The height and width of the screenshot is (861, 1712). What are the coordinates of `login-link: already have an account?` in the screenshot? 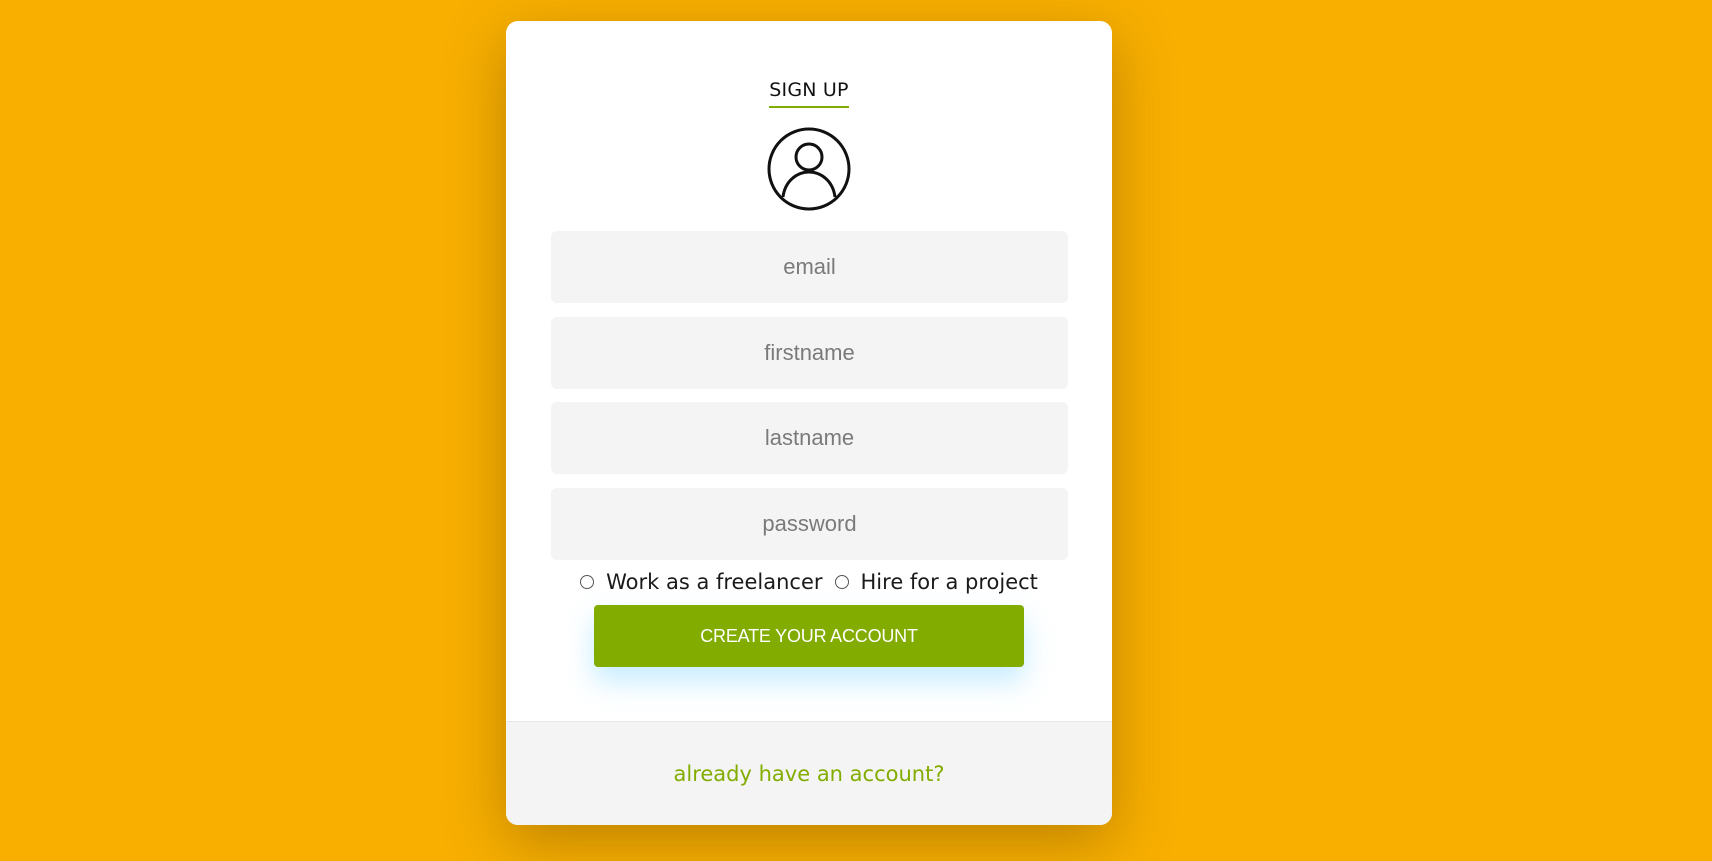 It's located at (809, 774).